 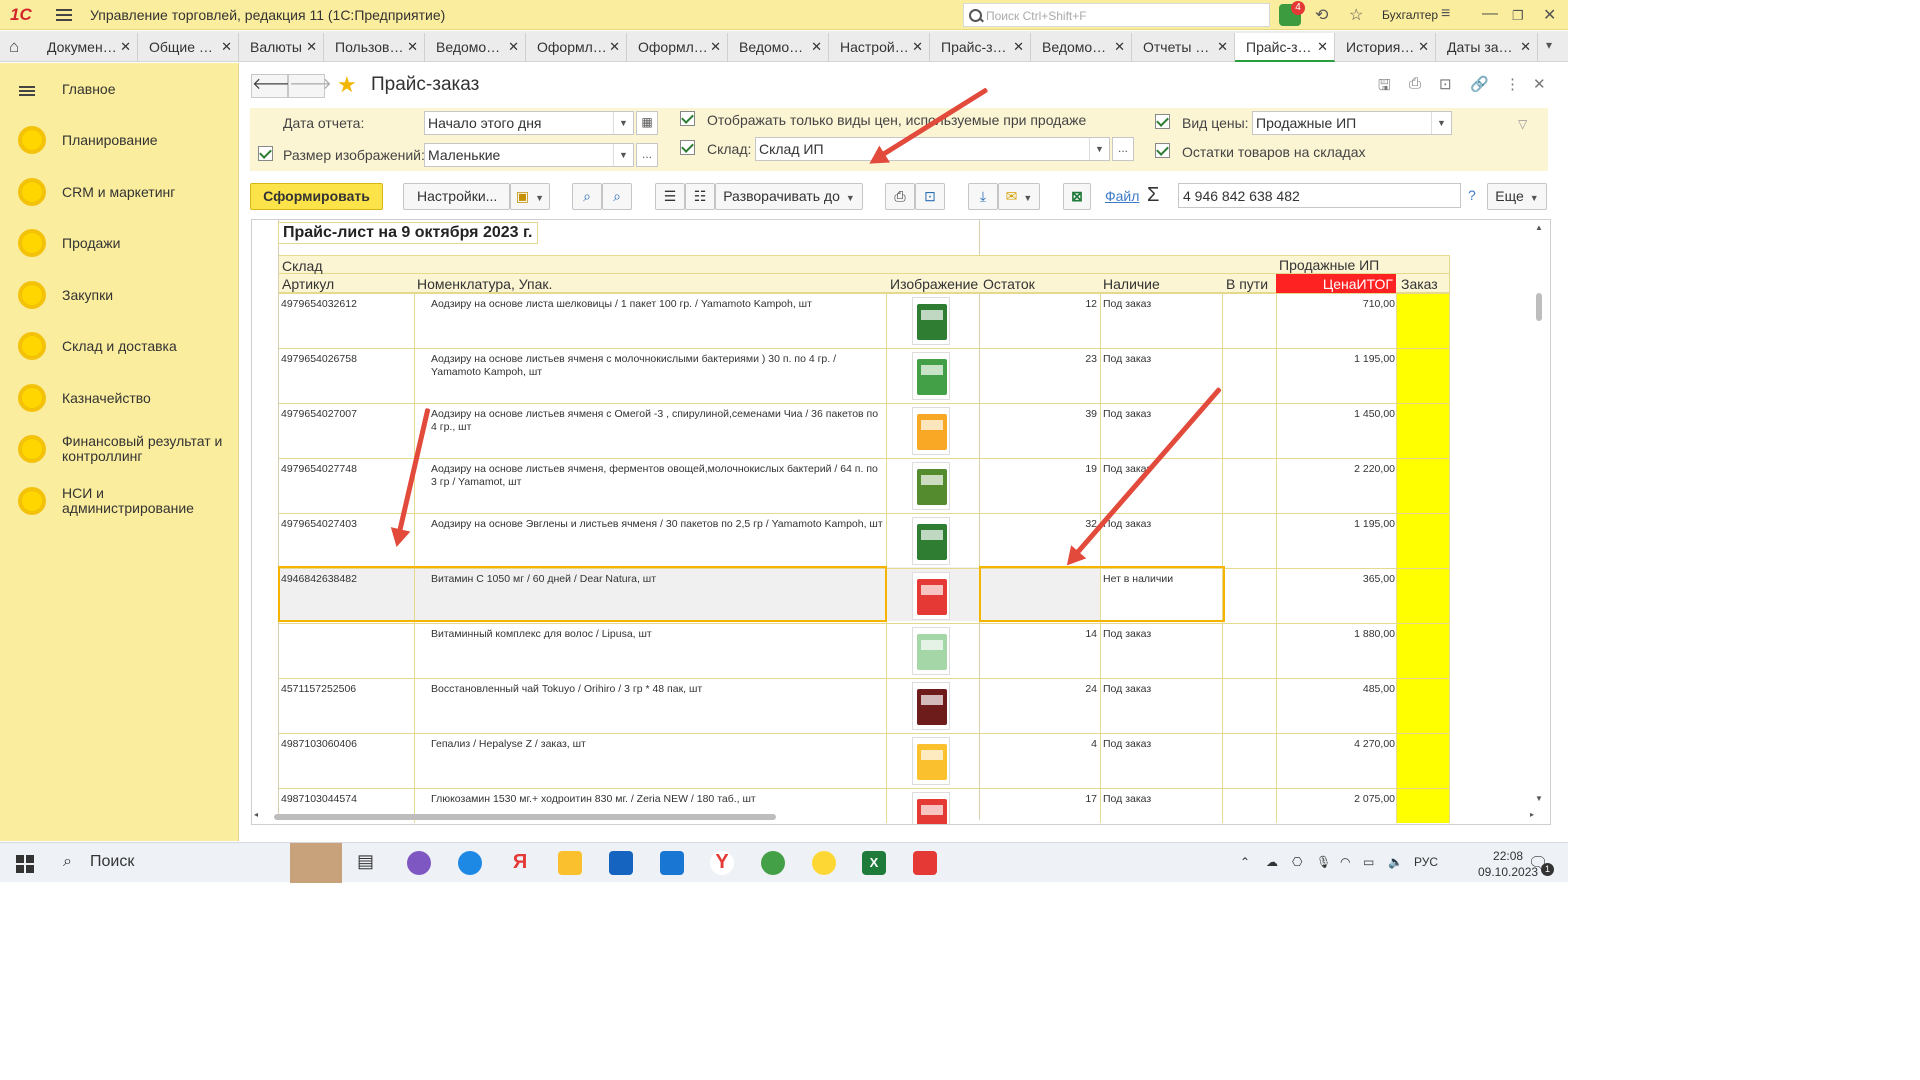 I want to click on app-logo: 1С, so click(x=21, y=15).